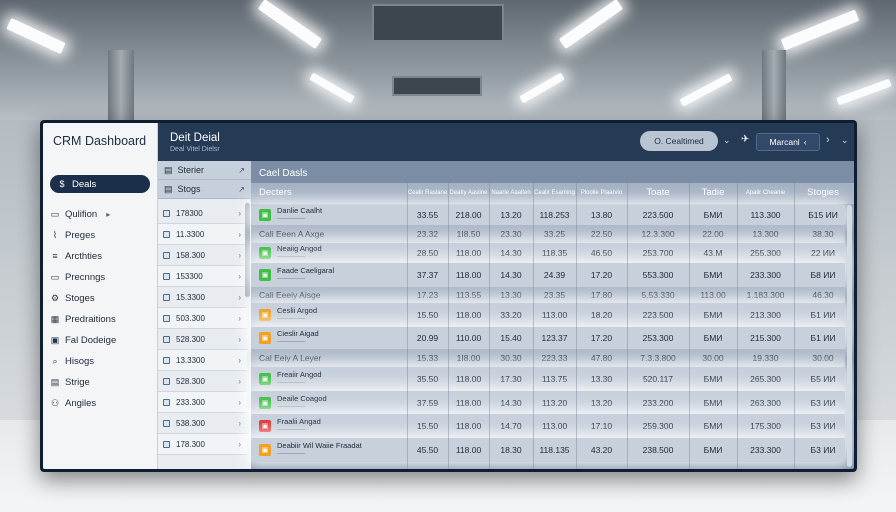 The height and width of the screenshot is (512, 896). I want to click on stage-list-subheader: ▤ Stogs ↗, so click(204, 189).